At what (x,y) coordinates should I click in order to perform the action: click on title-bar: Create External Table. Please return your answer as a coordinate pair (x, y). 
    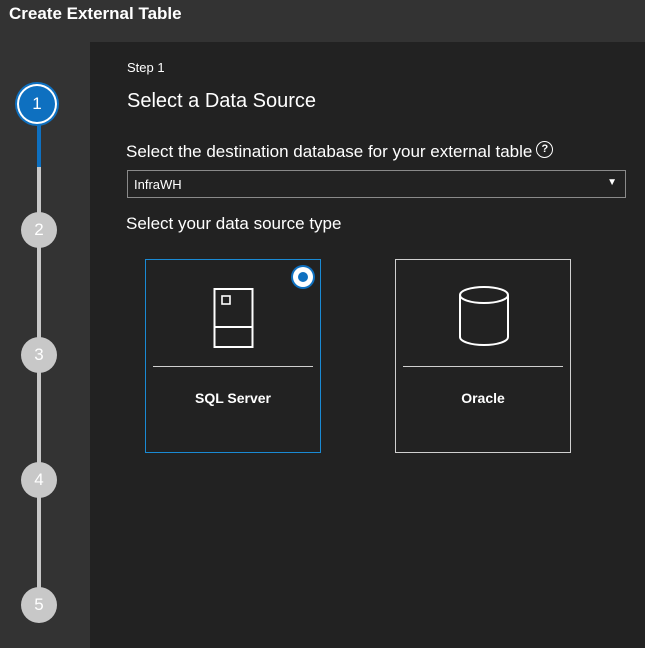
    Looking at the image, I should click on (322, 21).